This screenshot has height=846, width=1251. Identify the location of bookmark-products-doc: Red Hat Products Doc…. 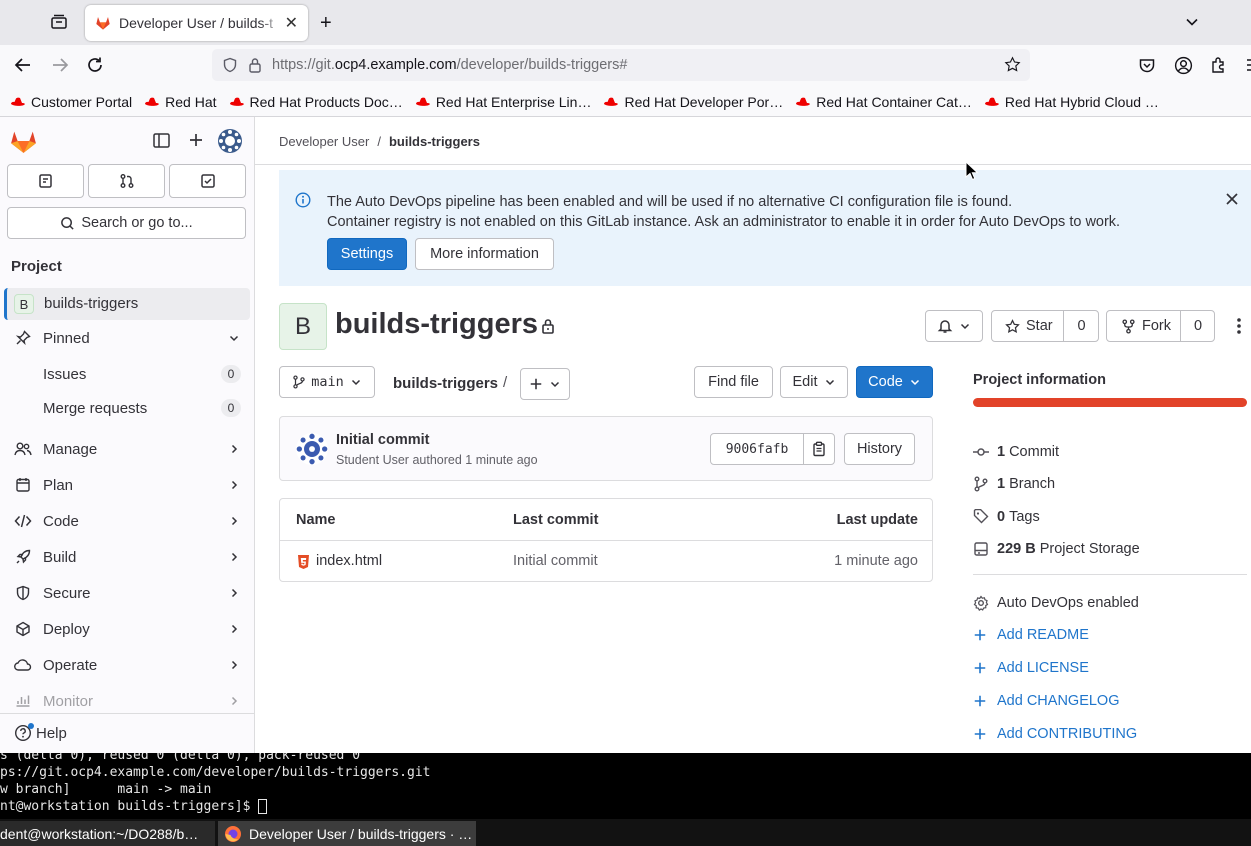
(316, 102).